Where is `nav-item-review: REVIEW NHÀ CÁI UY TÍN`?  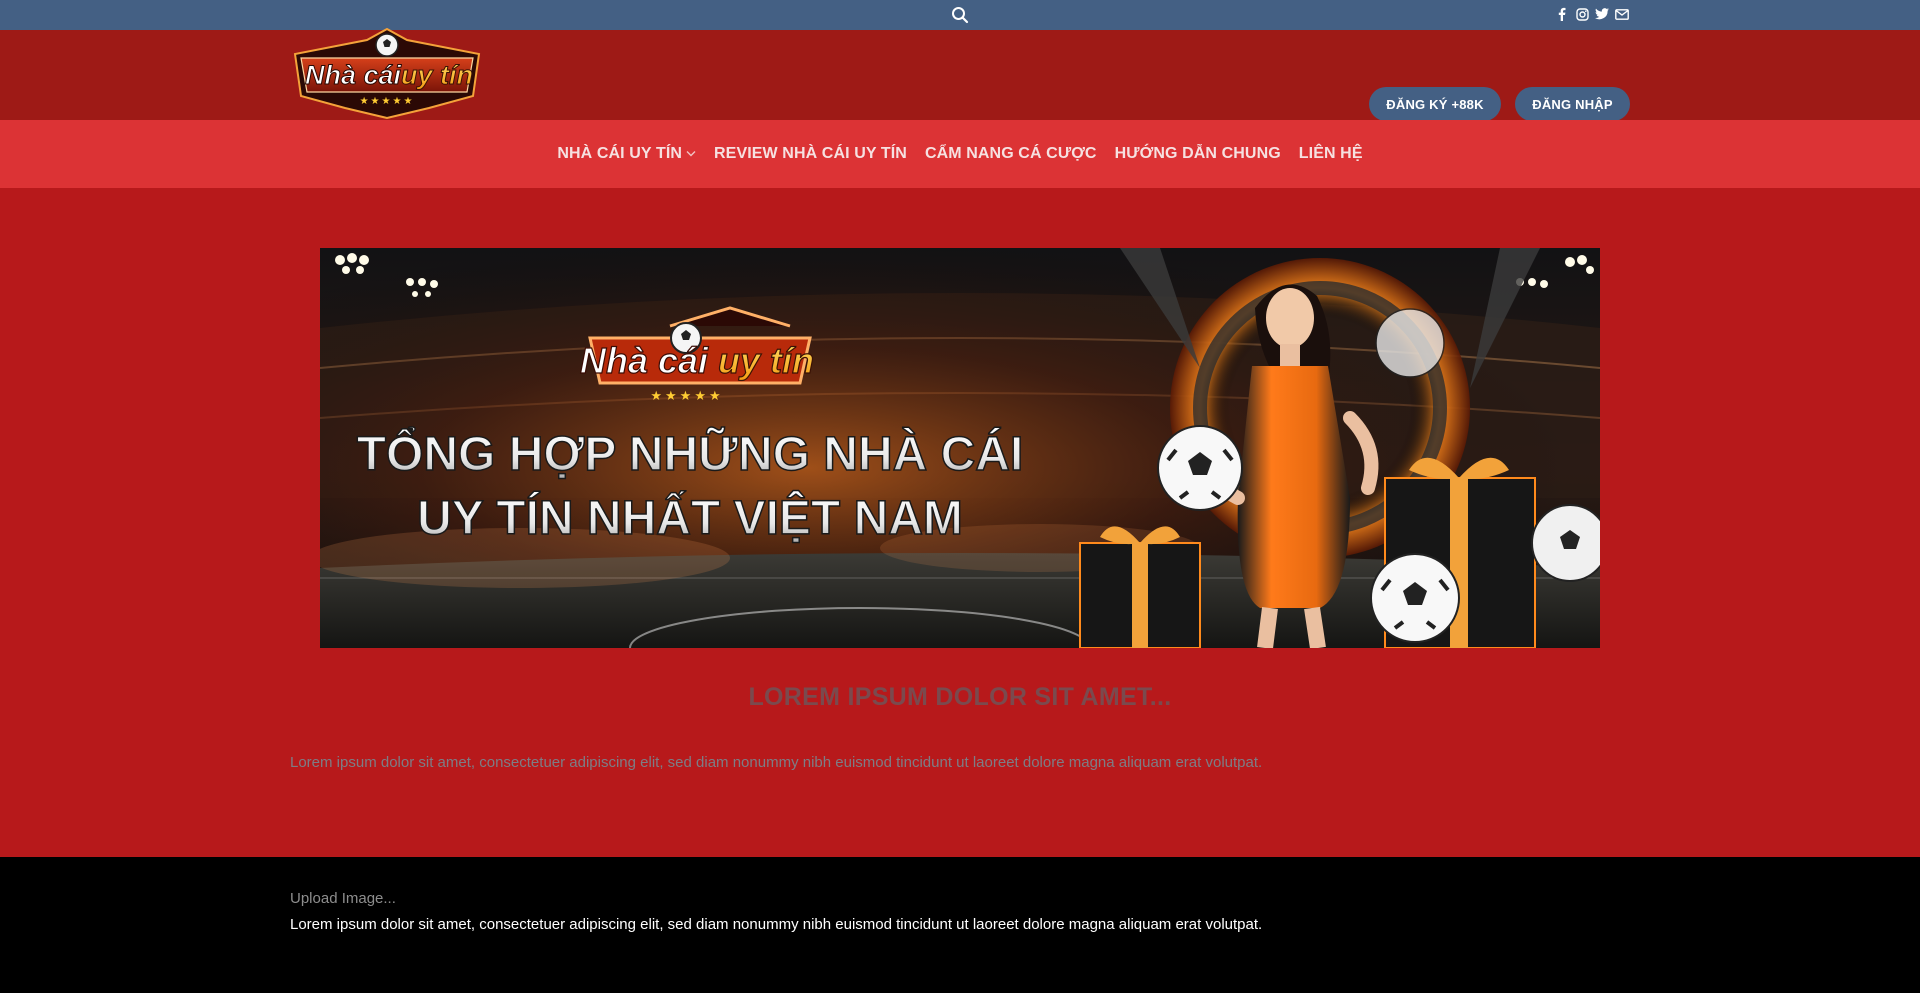
nav-item-review: REVIEW NHÀ CÁI UY TÍN is located at coordinates (810, 154).